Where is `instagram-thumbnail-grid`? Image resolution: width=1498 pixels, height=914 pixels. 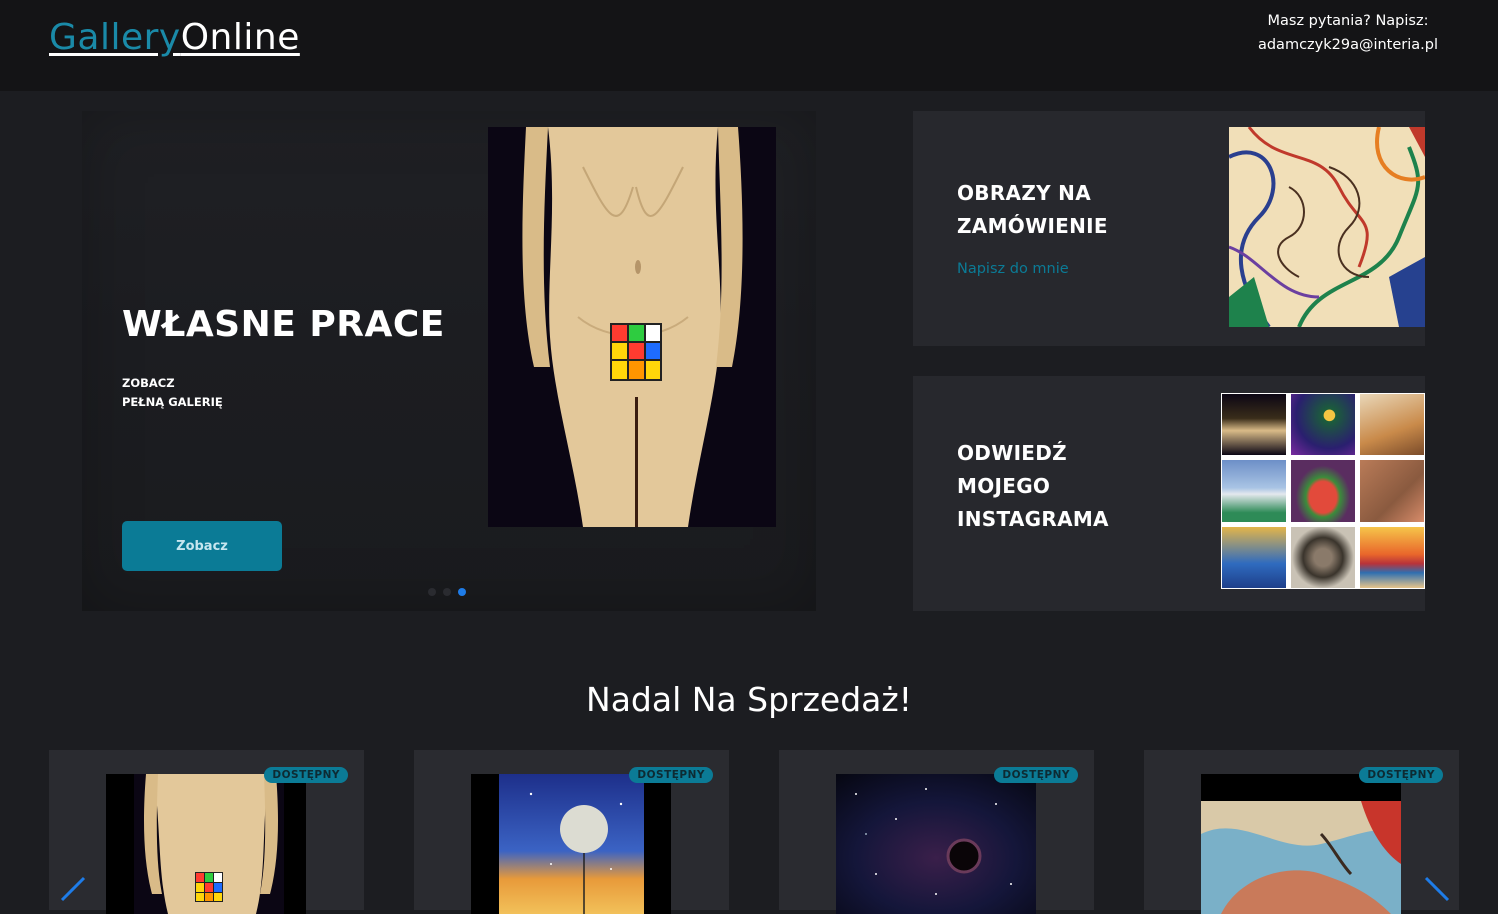 instagram-thumbnail-grid is located at coordinates (1323, 491).